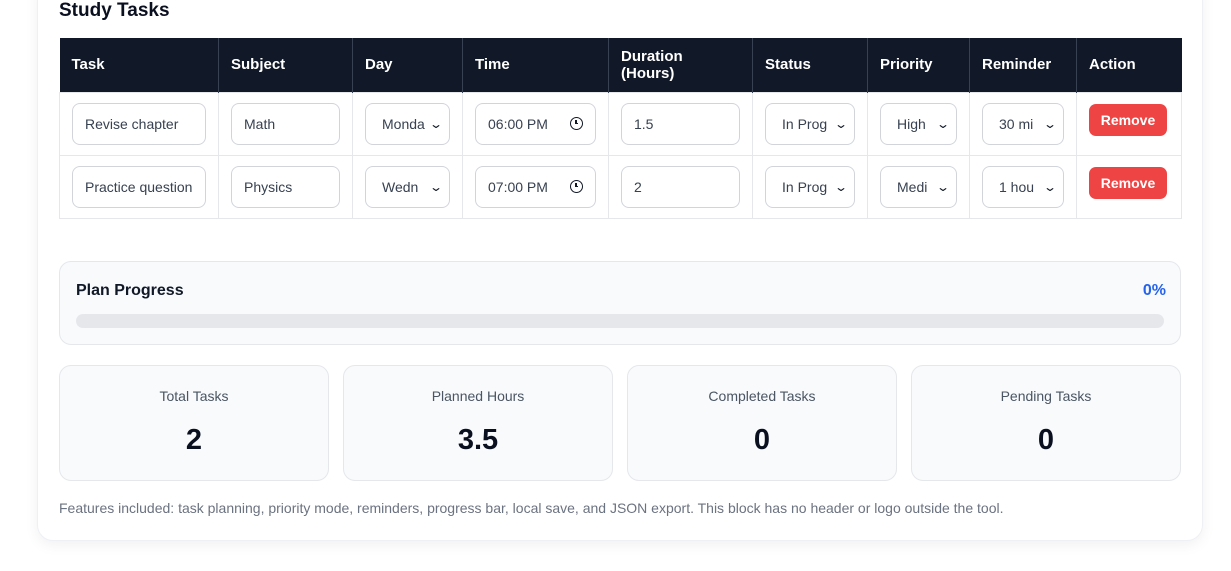 The image size is (1231, 571). I want to click on stat-label: Total Tasks, so click(194, 396).